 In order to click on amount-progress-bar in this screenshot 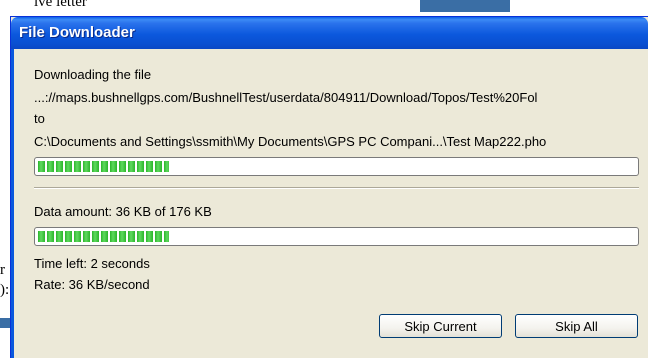, I will do `click(336, 236)`.